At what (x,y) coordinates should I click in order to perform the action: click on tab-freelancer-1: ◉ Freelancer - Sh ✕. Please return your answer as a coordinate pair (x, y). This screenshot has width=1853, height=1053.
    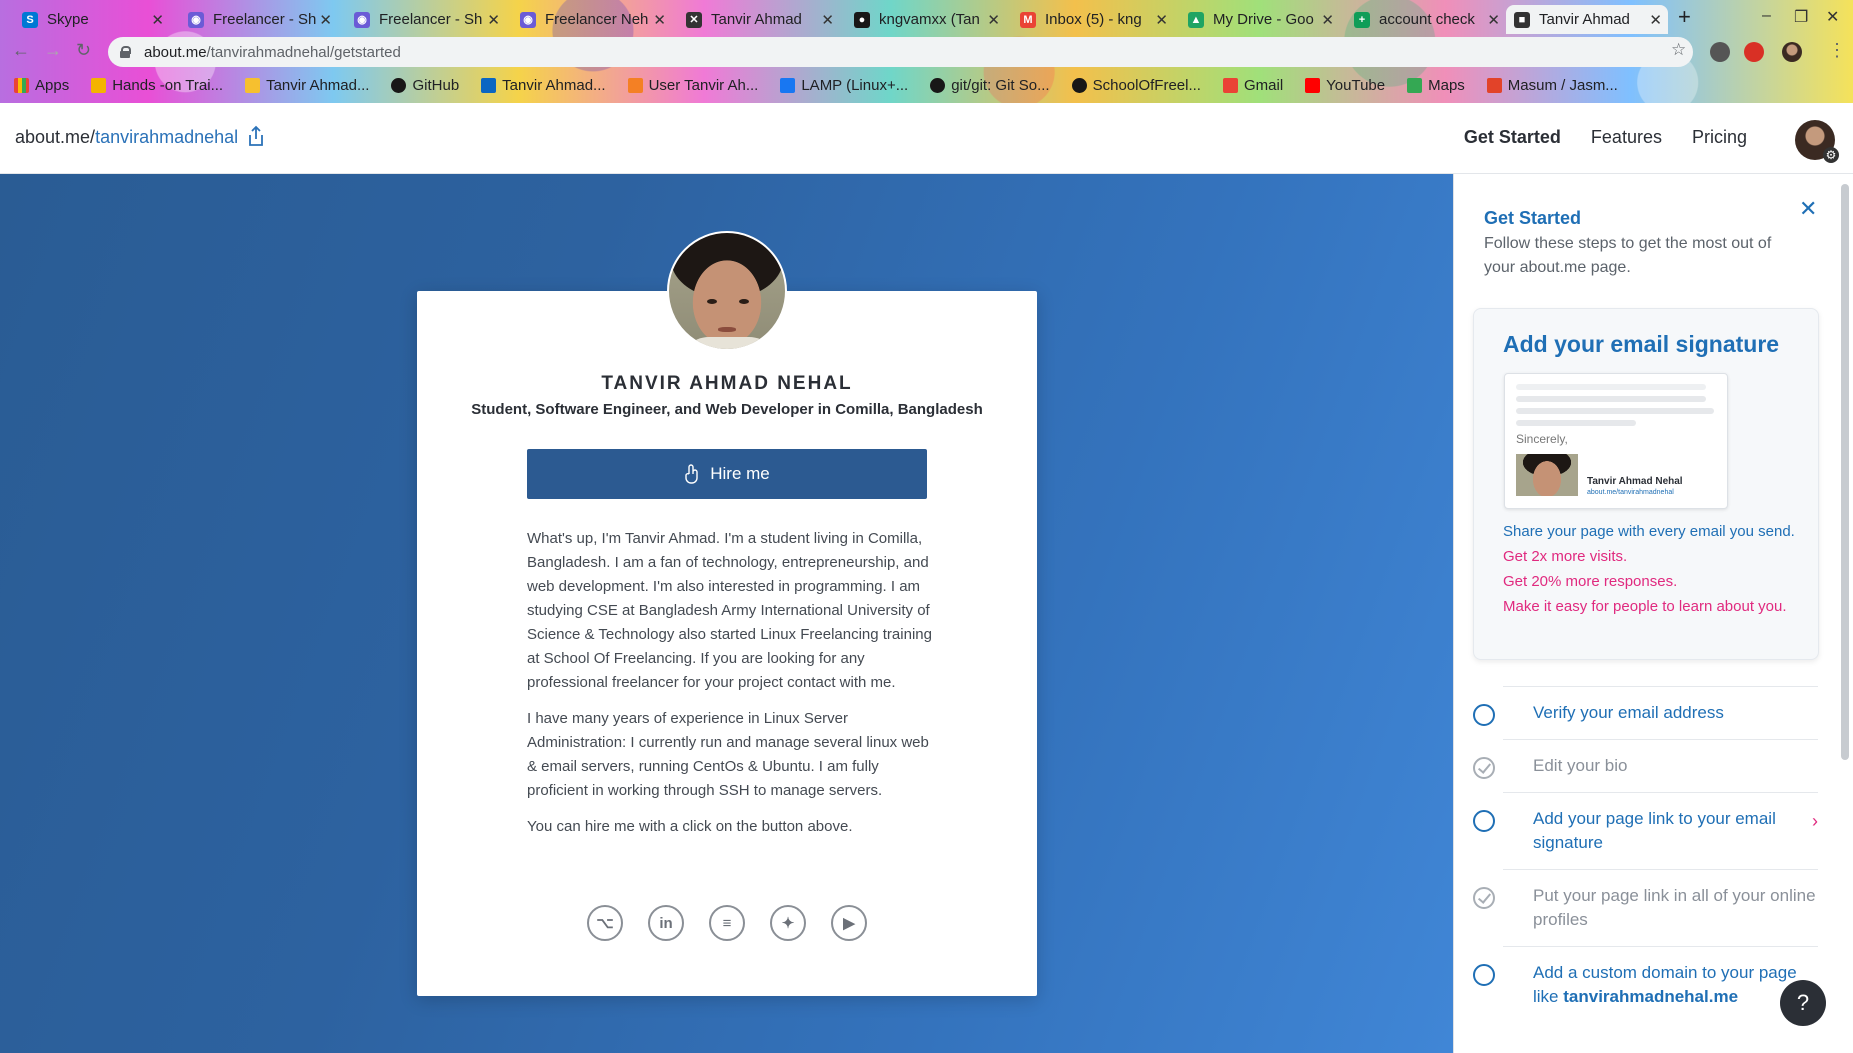
    Looking at the image, I should click on (259, 19).